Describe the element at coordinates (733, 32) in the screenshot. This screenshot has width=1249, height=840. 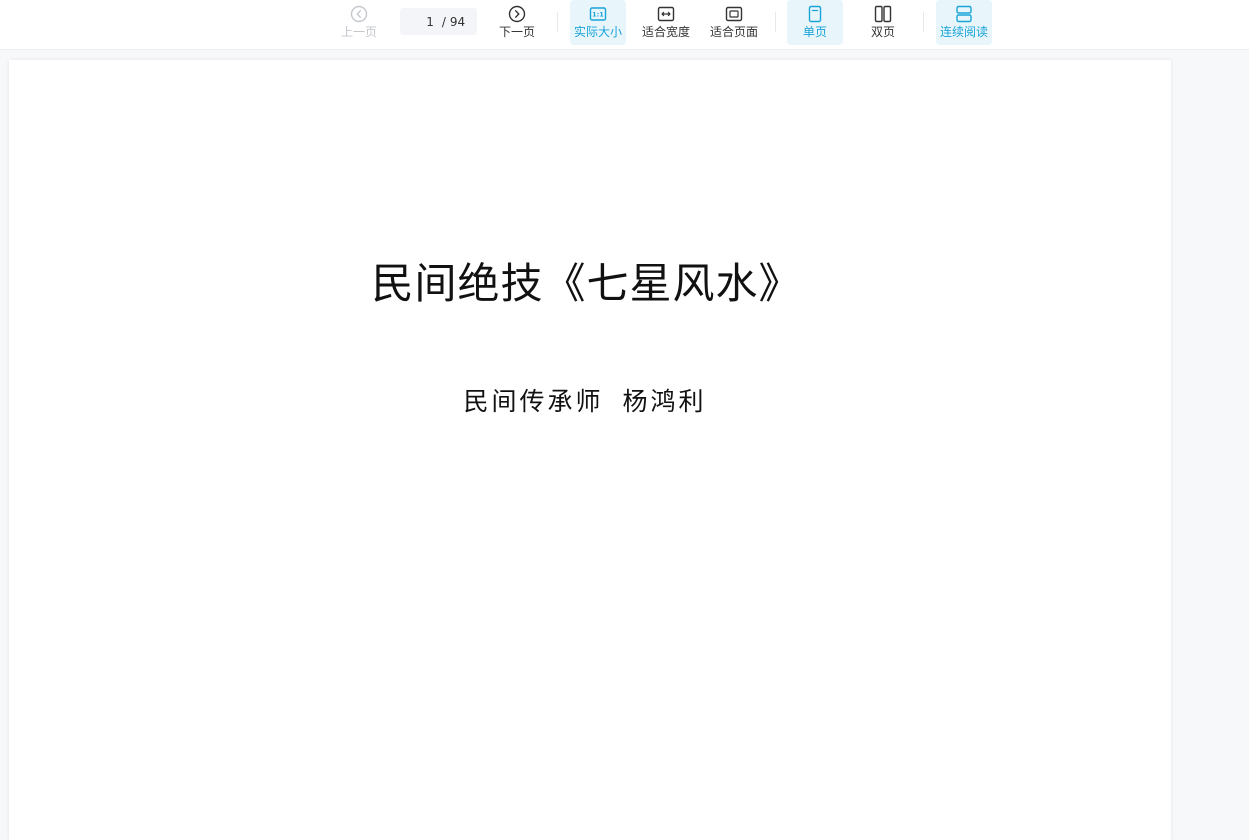
I see `fit-page-label: 适合页面` at that location.